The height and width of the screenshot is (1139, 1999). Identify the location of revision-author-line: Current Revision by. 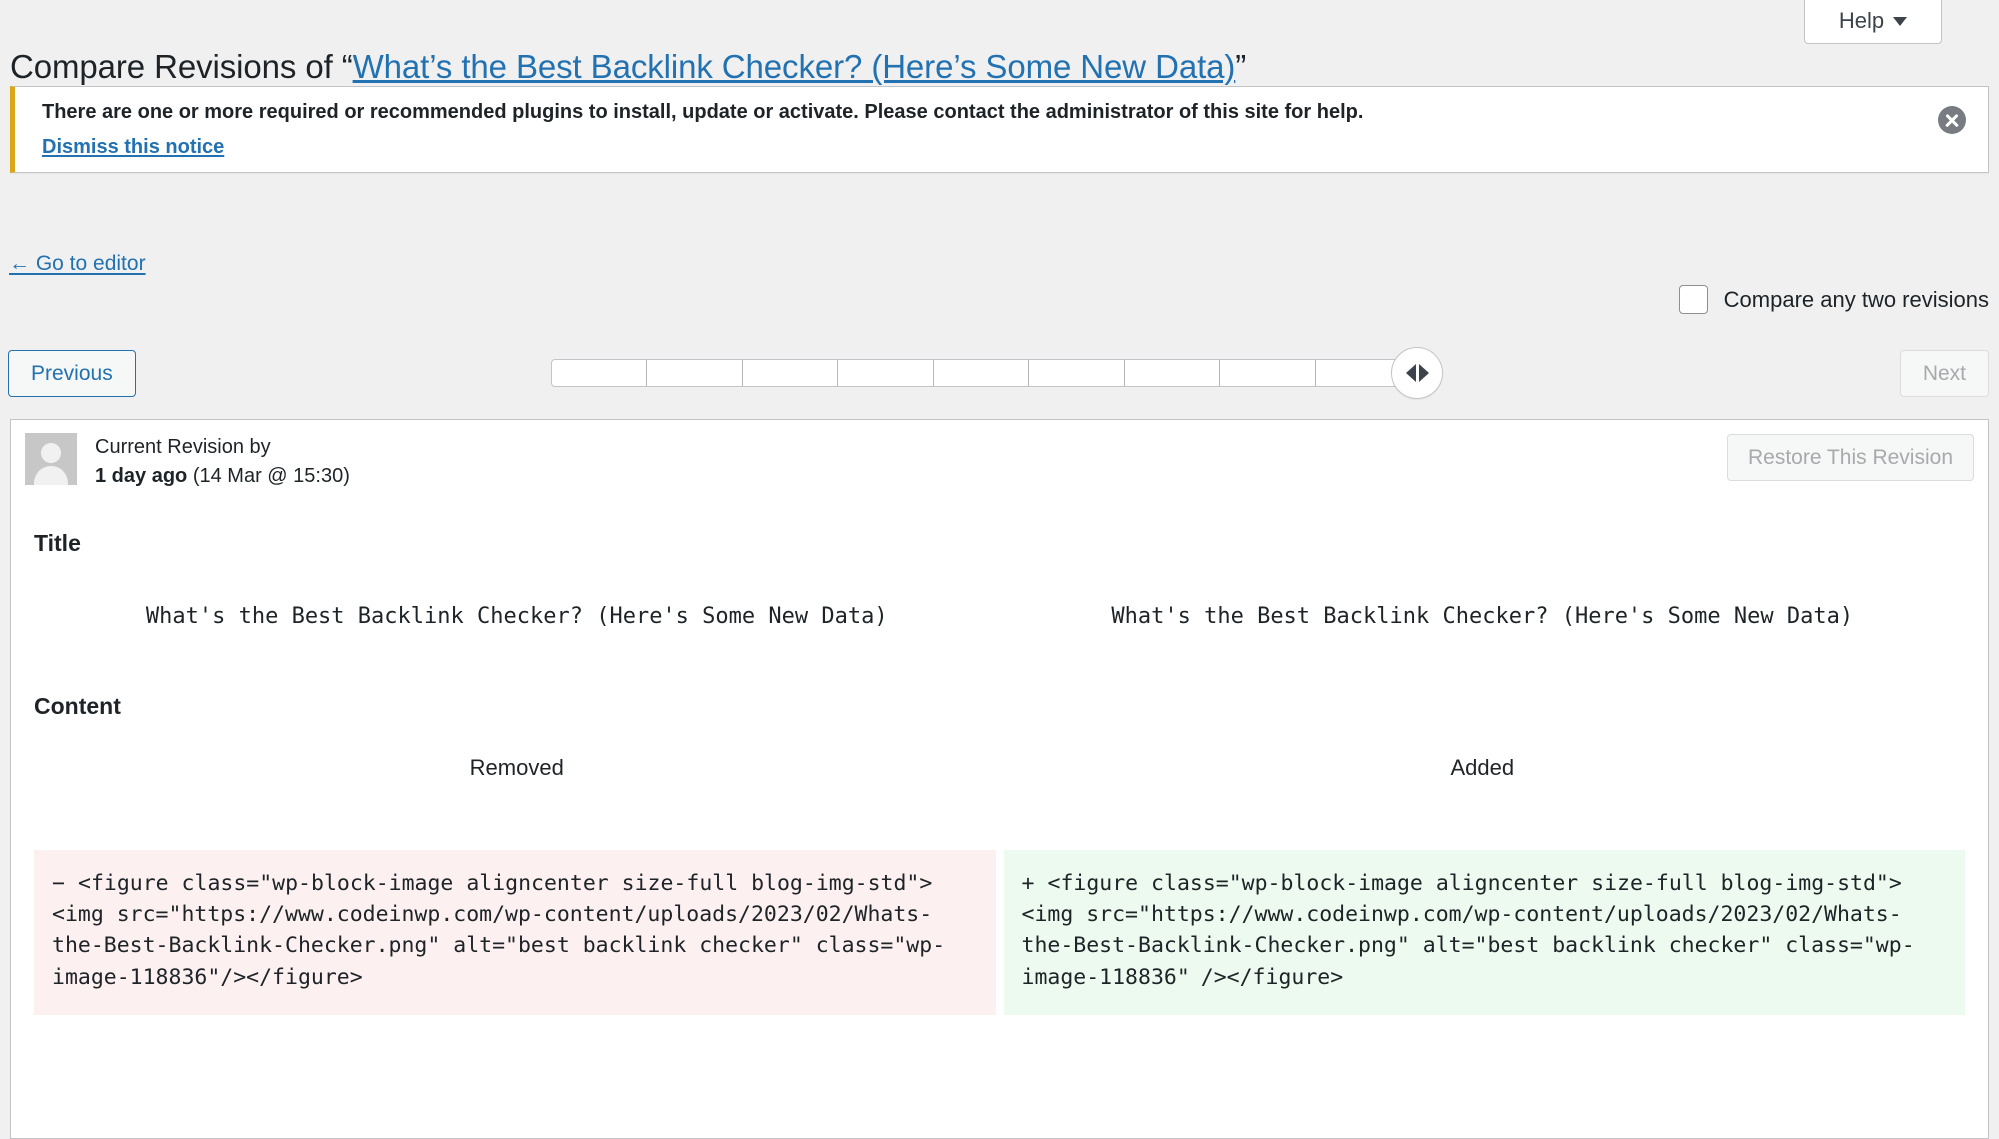
(183, 447).